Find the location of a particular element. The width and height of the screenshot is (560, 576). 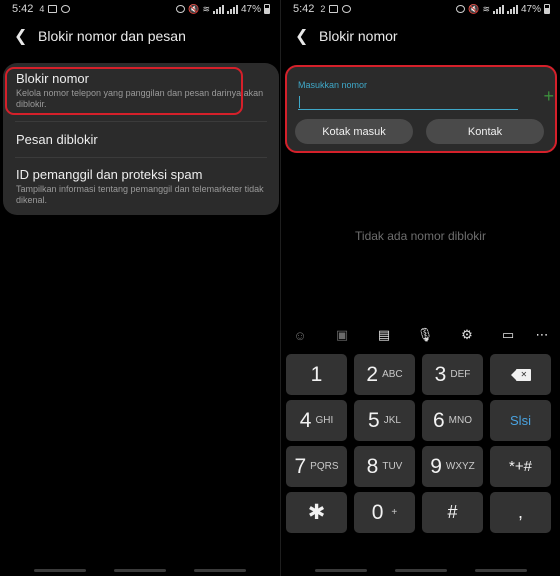

key-digit: 8 is located at coordinates (372, 466).